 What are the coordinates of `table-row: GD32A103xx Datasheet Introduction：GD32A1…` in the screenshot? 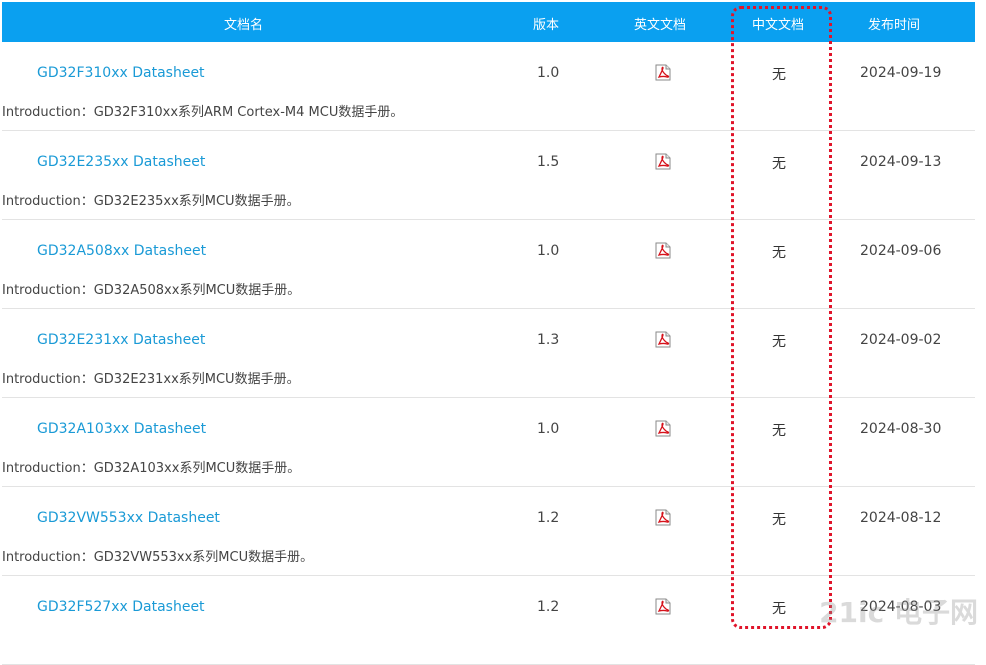 It's located at (488, 442).